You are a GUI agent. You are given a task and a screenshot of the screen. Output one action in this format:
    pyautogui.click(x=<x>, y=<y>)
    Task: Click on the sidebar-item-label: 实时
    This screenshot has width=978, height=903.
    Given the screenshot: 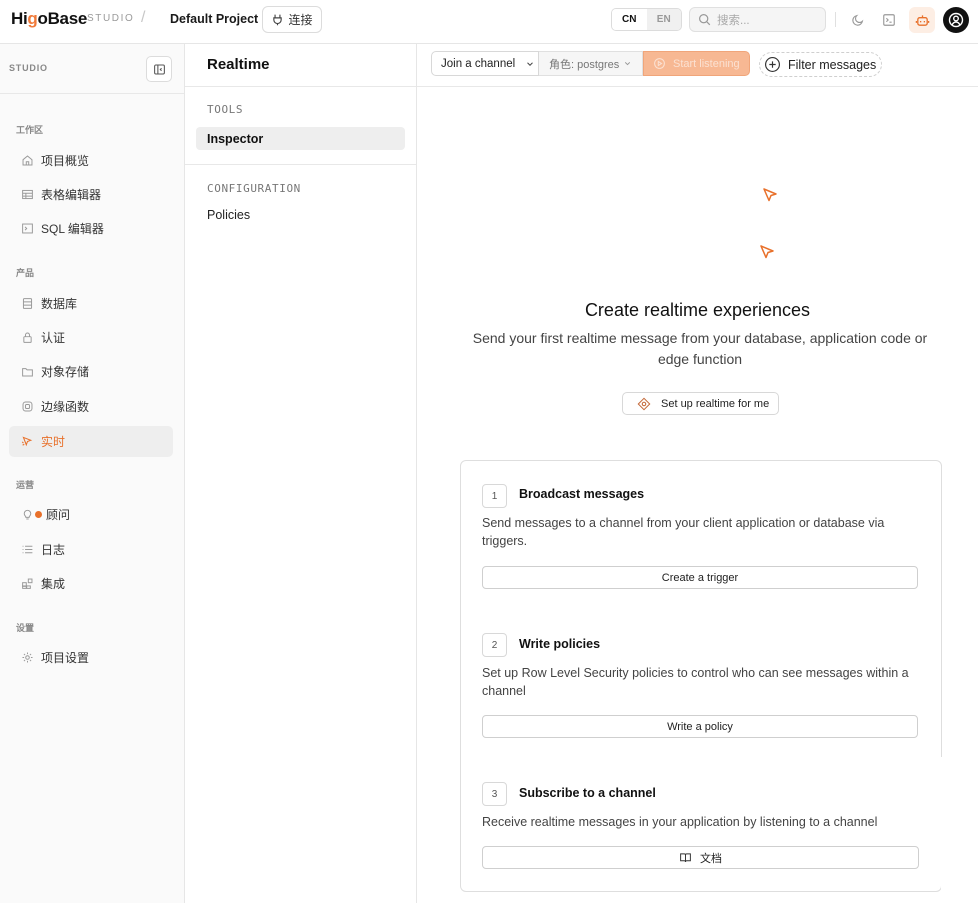 What is the action you would take?
    pyautogui.click(x=53, y=442)
    